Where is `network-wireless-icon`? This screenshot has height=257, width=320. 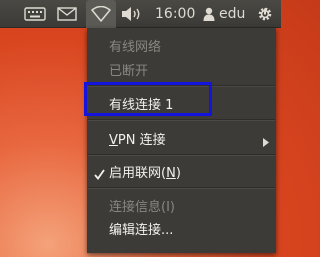 network-wireless-icon is located at coordinates (101, 14).